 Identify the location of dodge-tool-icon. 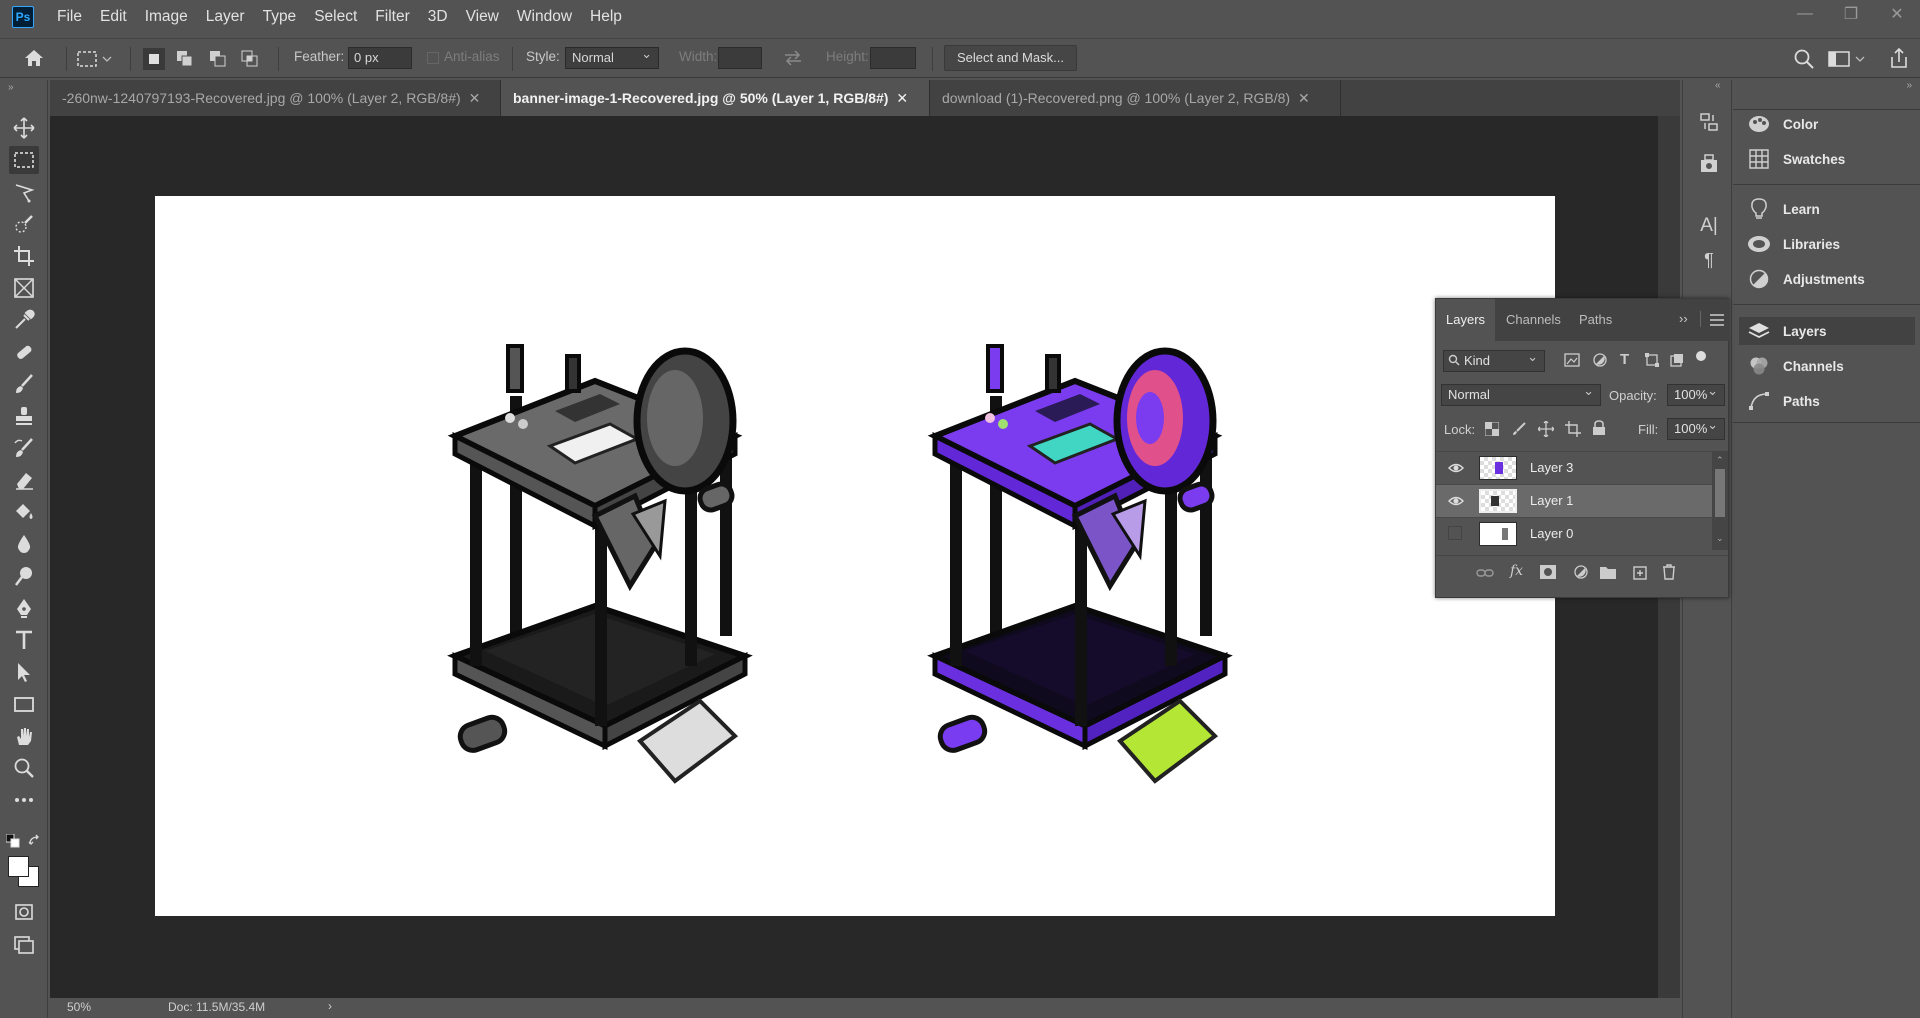
(24, 576).